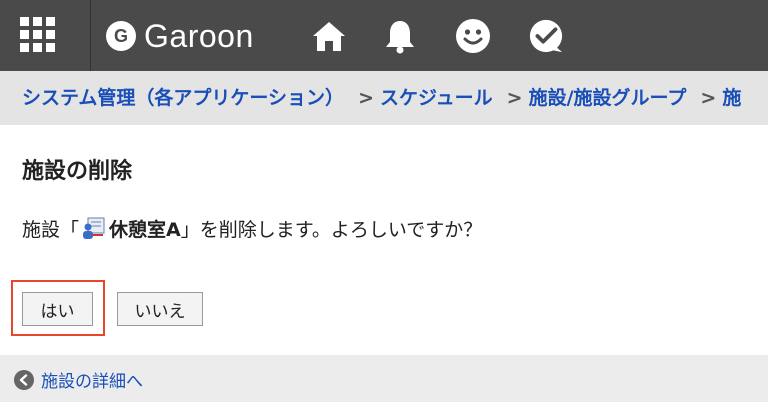 The image size is (768, 402). I want to click on yes-button: はい, so click(57, 309).